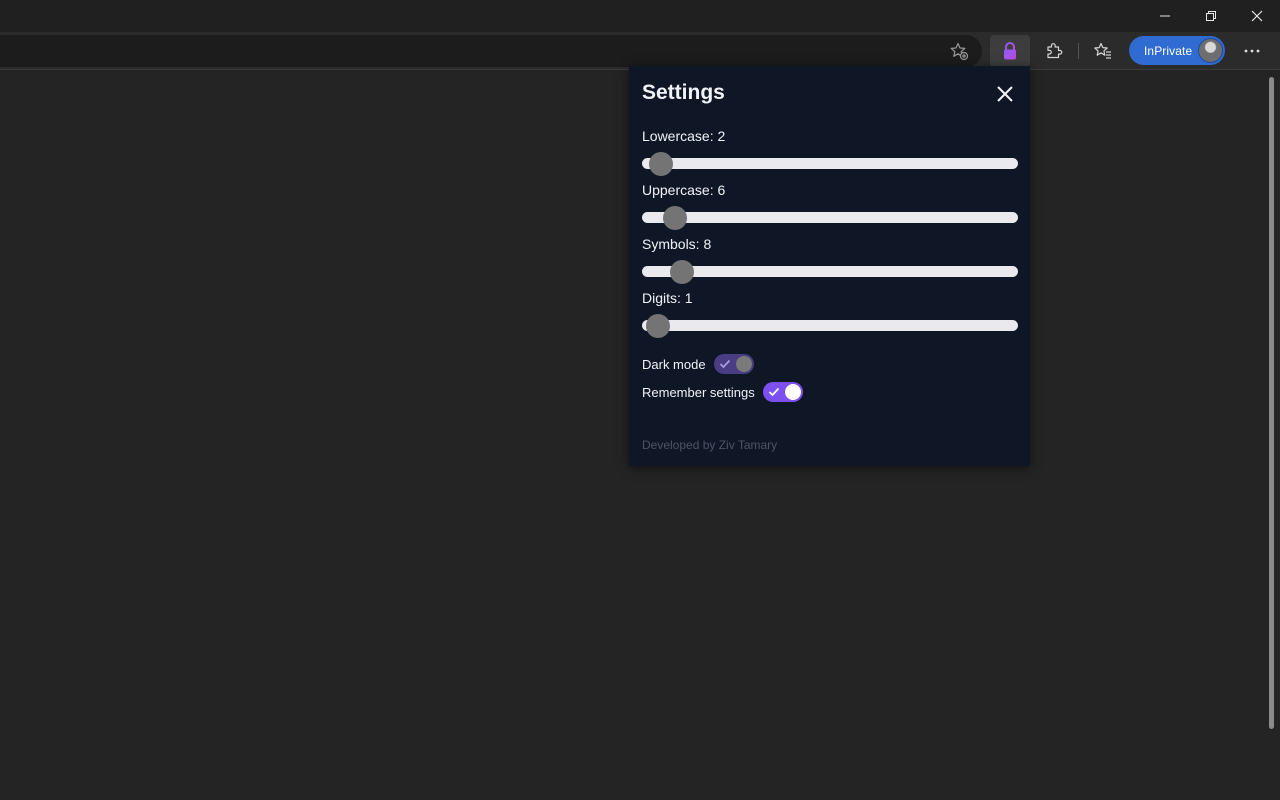  Describe the element at coordinates (667, 298) in the screenshot. I see `slider-label: Digits: 1` at that location.